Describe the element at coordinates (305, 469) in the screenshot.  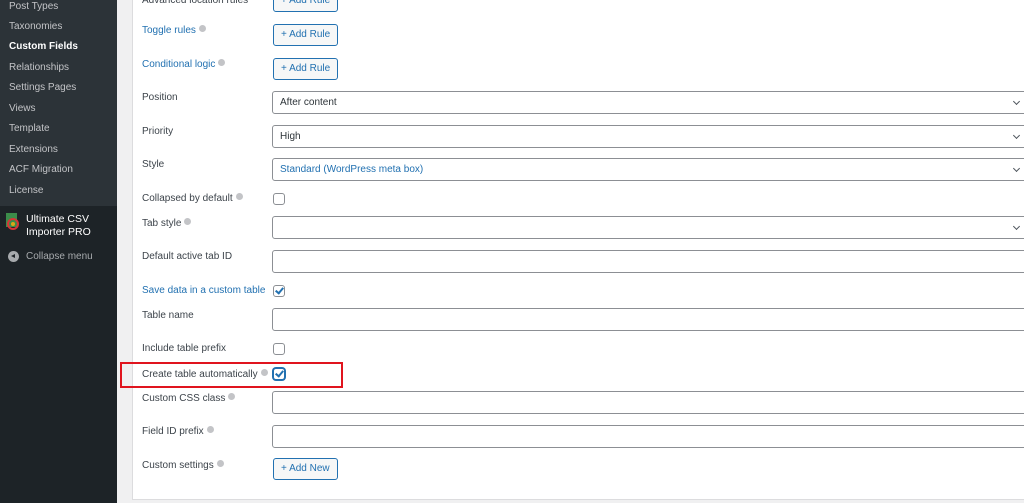
I see `add-custom-setting-button: + Add New` at that location.